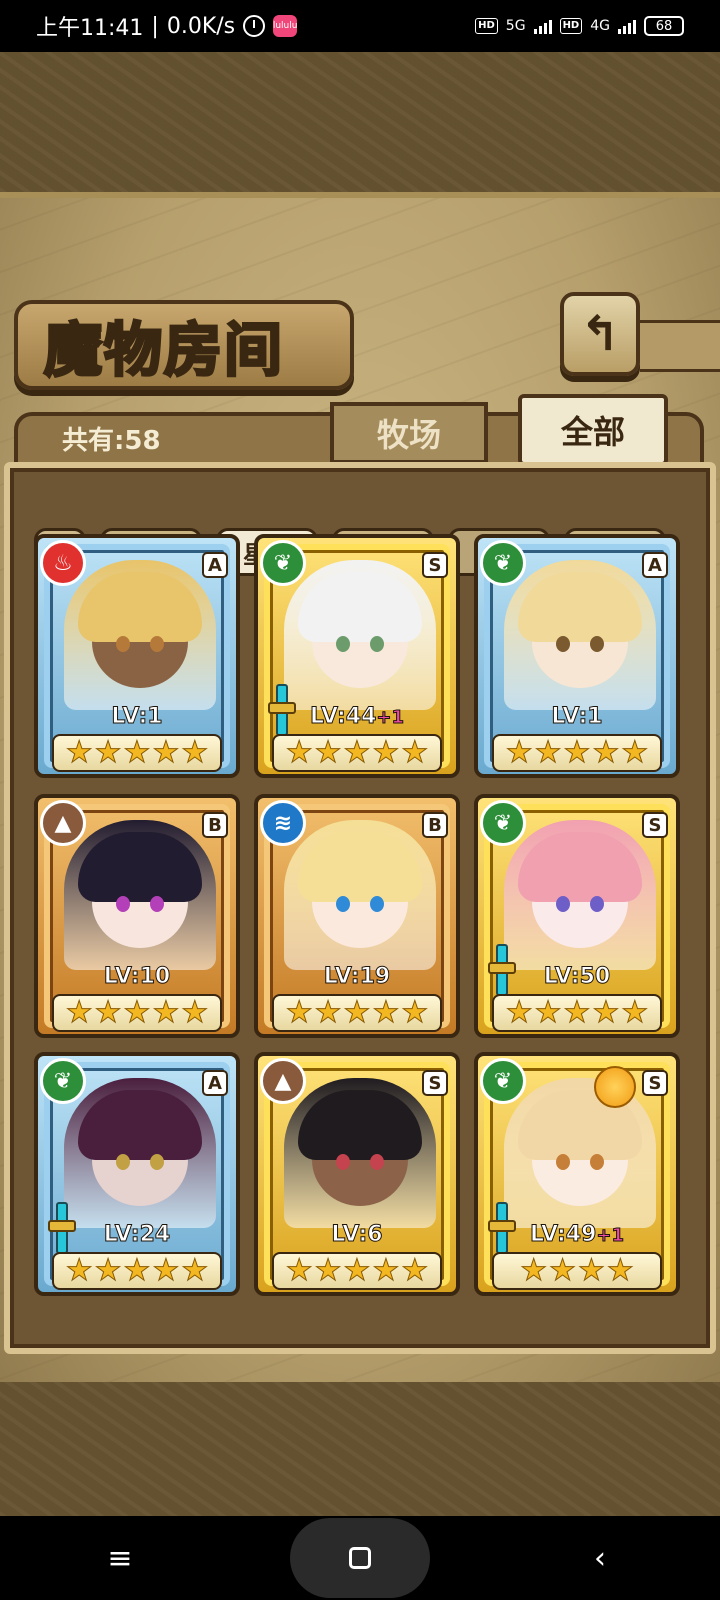  What do you see at coordinates (593, 430) in the screenshot?
I see `tab-all: 全部` at bounding box center [593, 430].